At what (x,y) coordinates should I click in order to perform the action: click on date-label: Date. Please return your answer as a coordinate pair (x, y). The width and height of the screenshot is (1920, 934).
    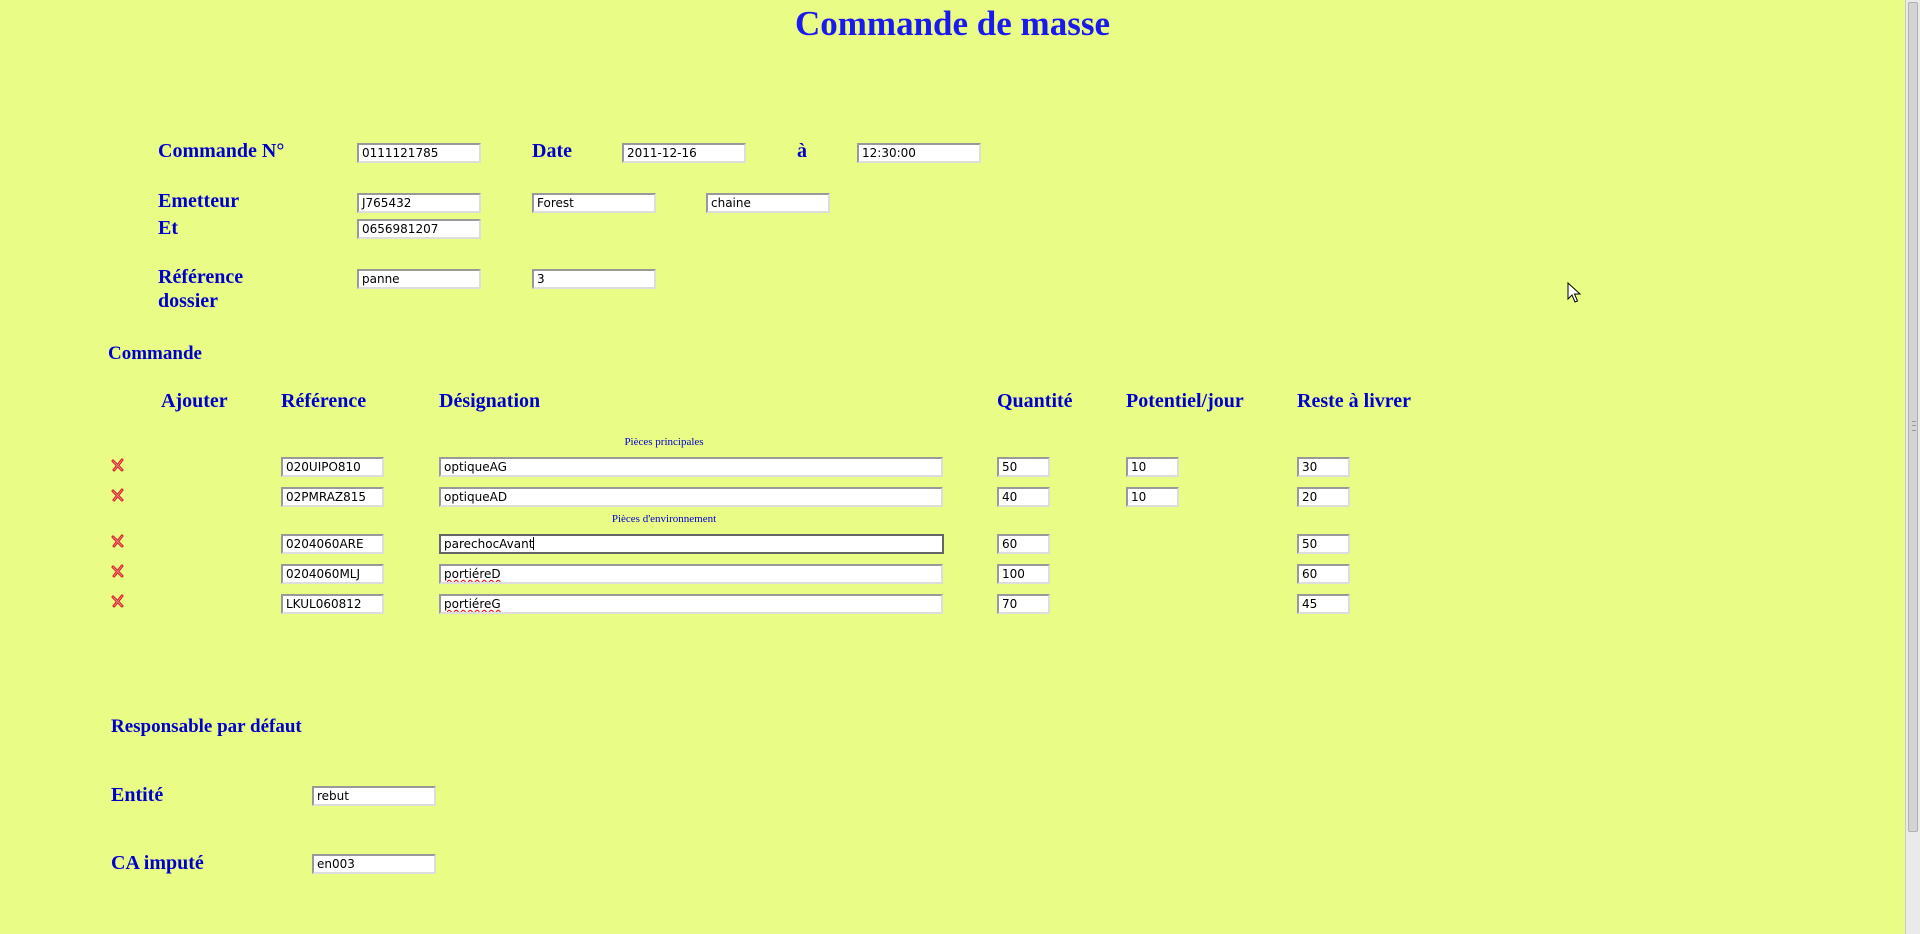
    Looking at the image, I should click on (552, 151).